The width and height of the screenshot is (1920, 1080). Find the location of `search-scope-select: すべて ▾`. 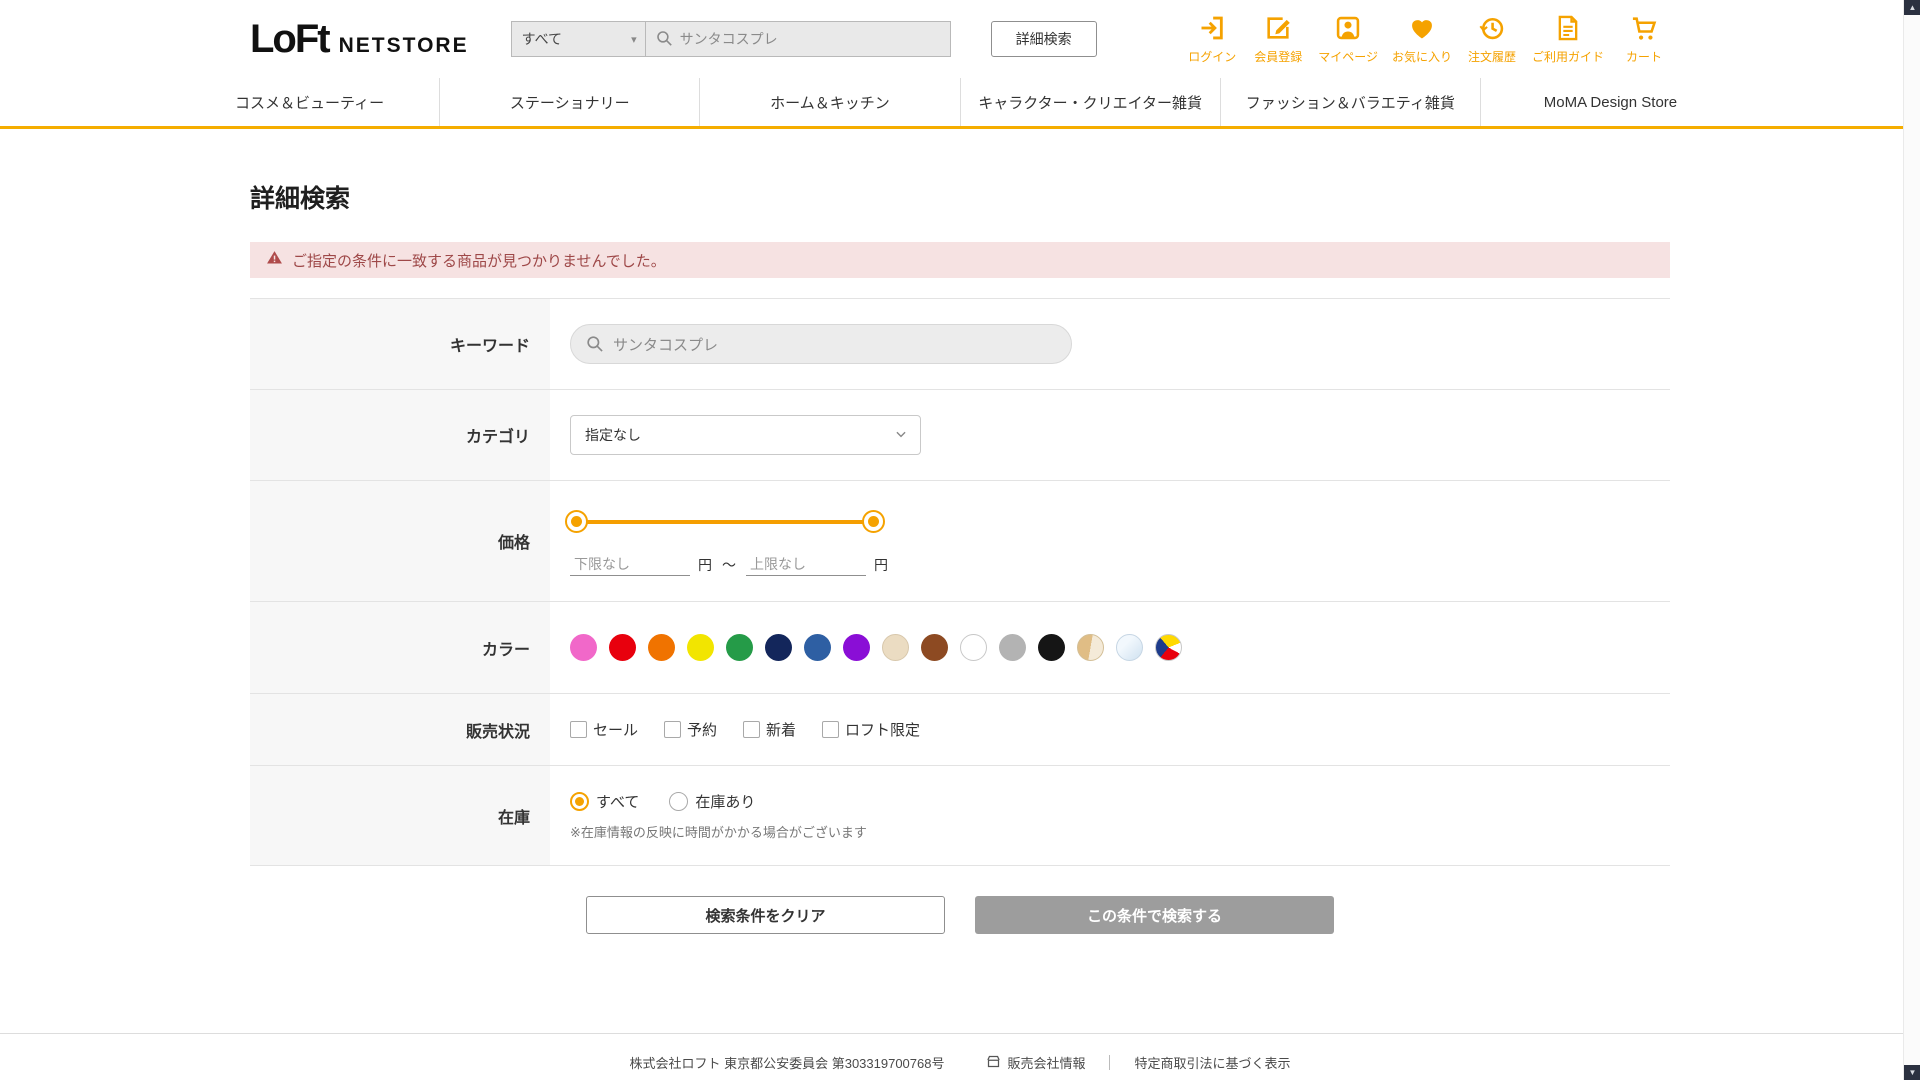

search-scope-select: すべて ▾ is located at coordinates (578, 39).